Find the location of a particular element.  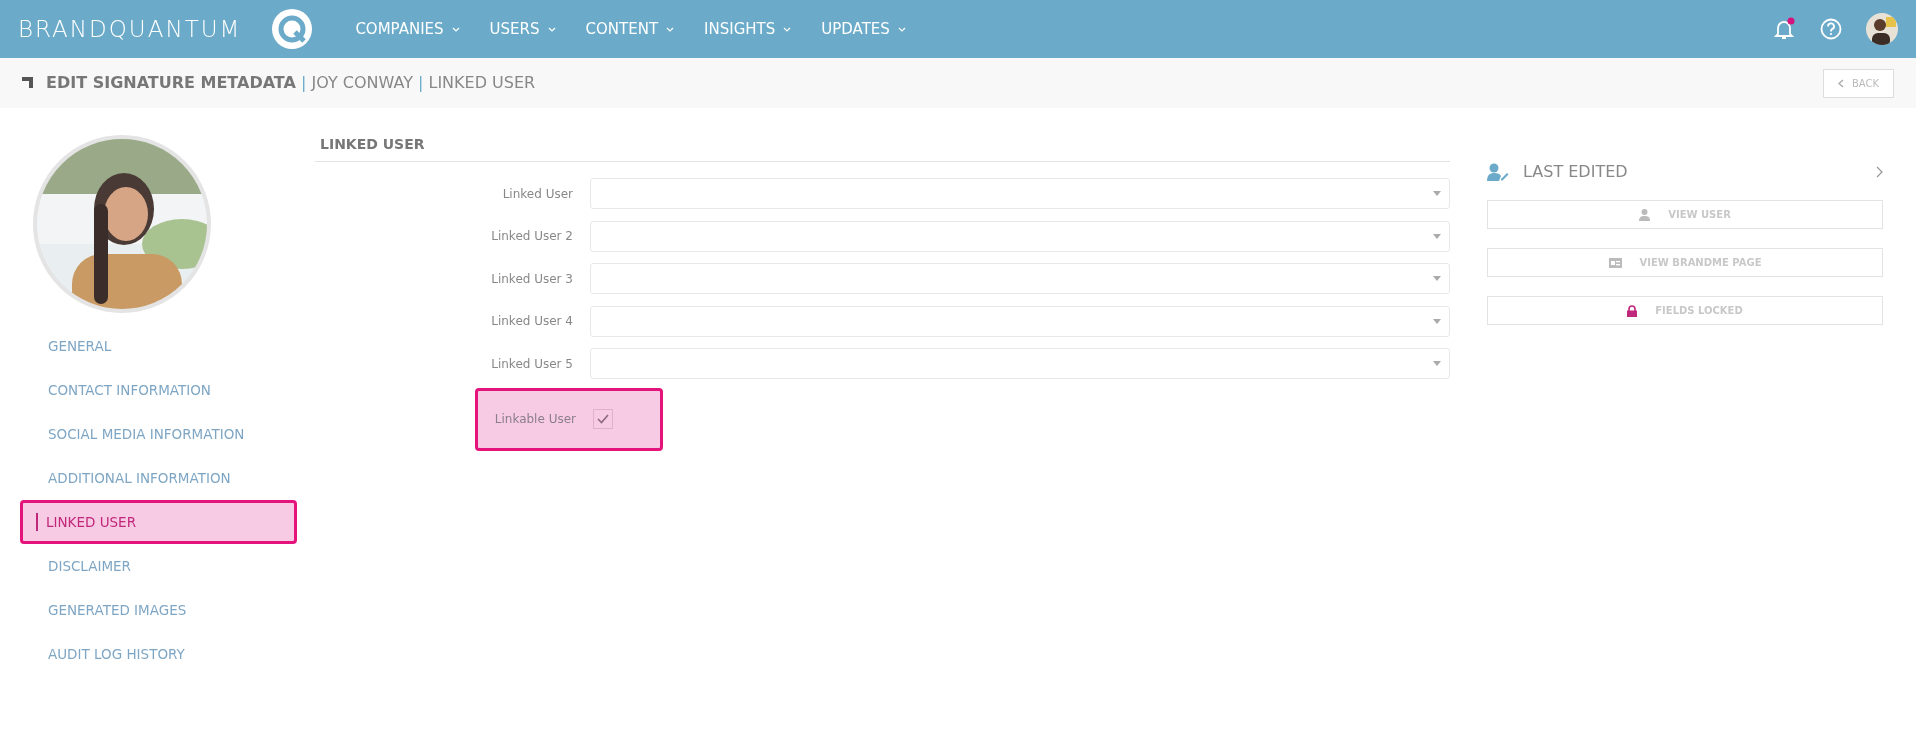

sidebar-item: GENERATED IMAGES is located at coordinates (158, 610).